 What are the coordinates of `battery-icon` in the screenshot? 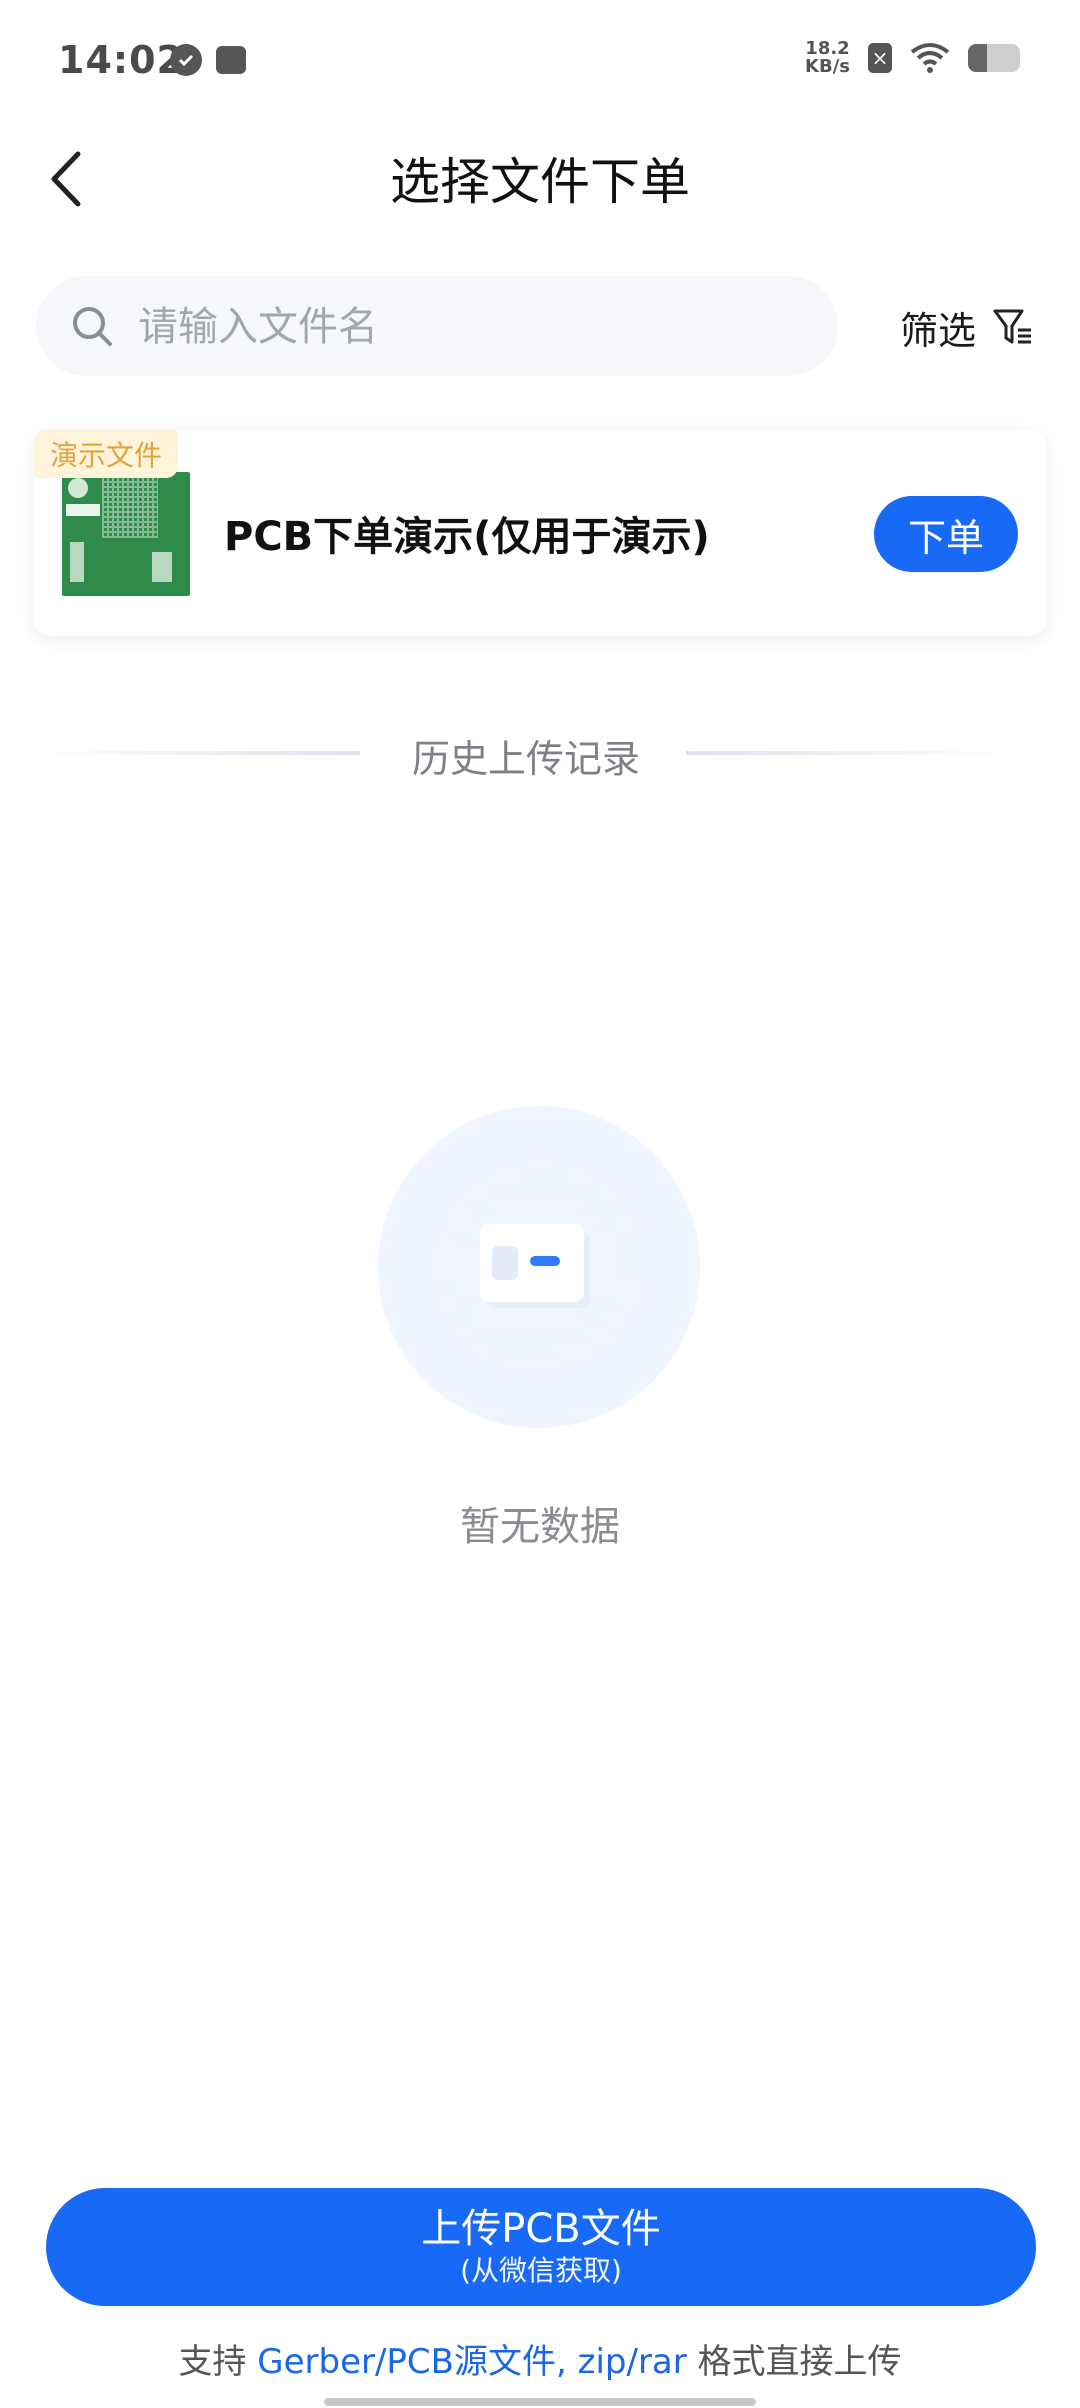 It's located at (994, 58).